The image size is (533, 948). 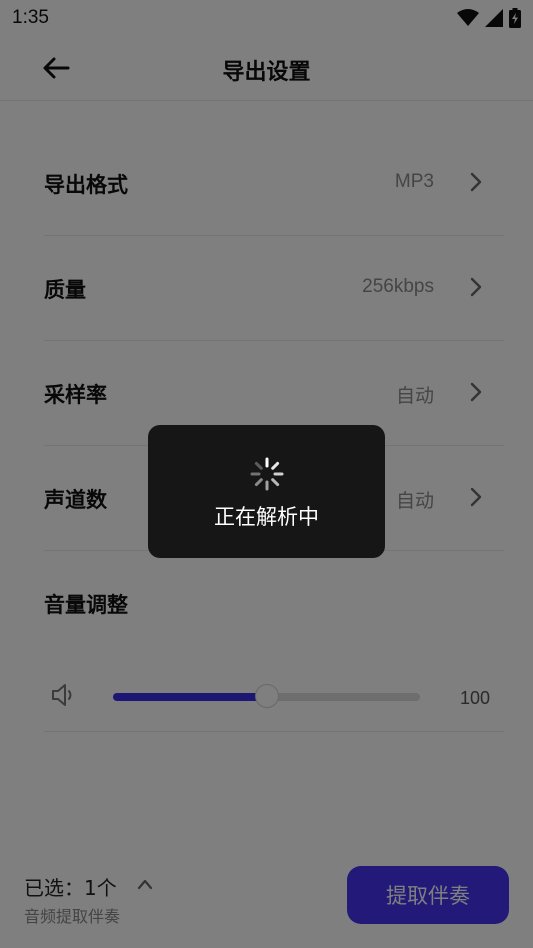 I want to click on loading-spinner-icon, so click(x=267, y=474).